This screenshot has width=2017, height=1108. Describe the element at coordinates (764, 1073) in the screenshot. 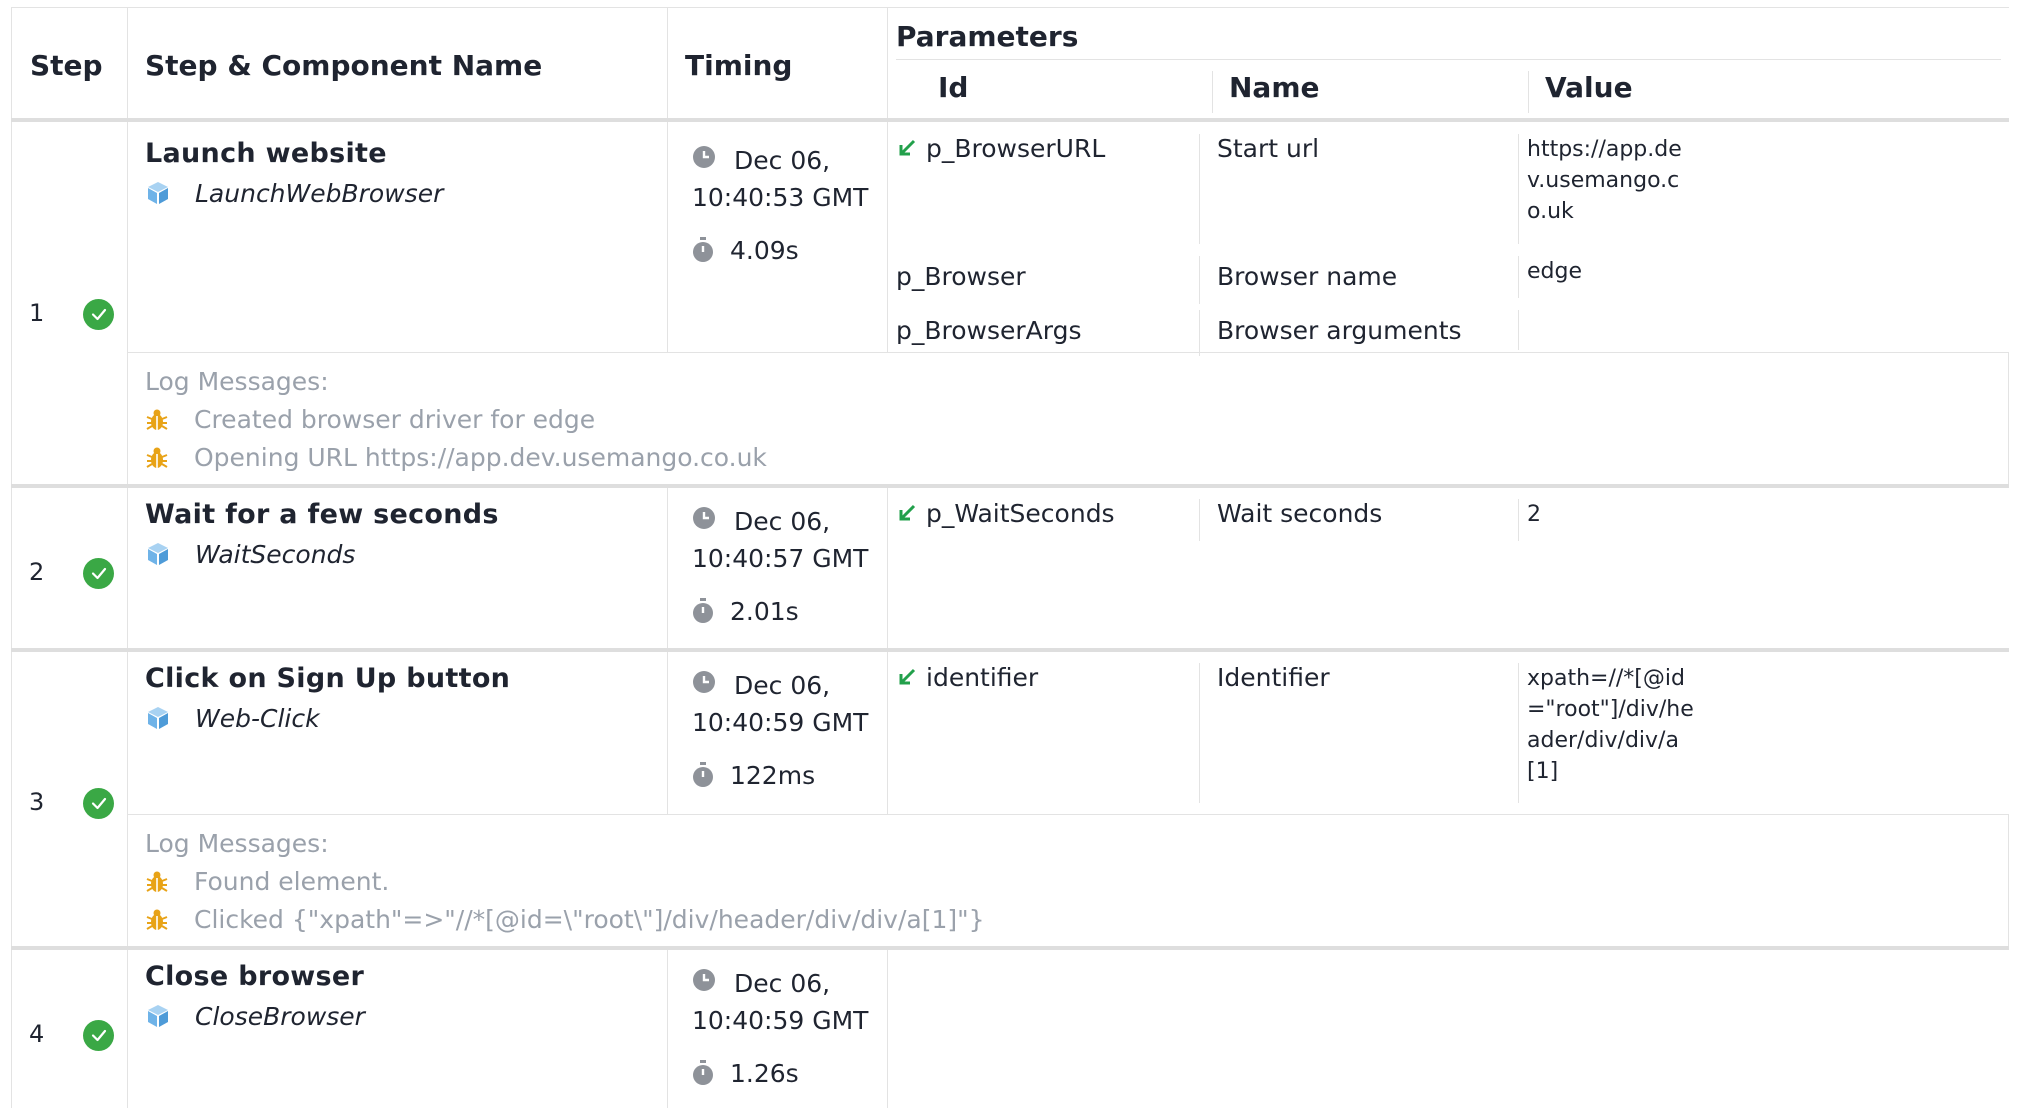

I see `duration: 1.26s` at that location.